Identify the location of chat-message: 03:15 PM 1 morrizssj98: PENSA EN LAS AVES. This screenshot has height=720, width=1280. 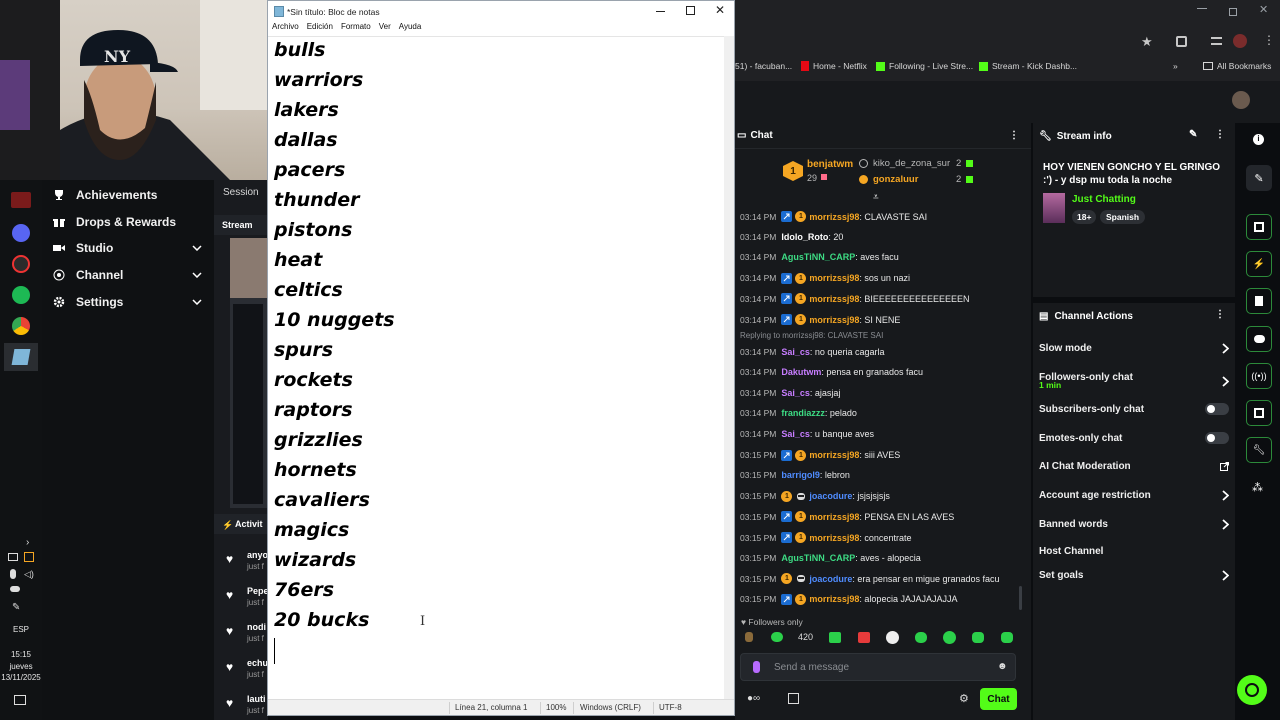
(847, 517).